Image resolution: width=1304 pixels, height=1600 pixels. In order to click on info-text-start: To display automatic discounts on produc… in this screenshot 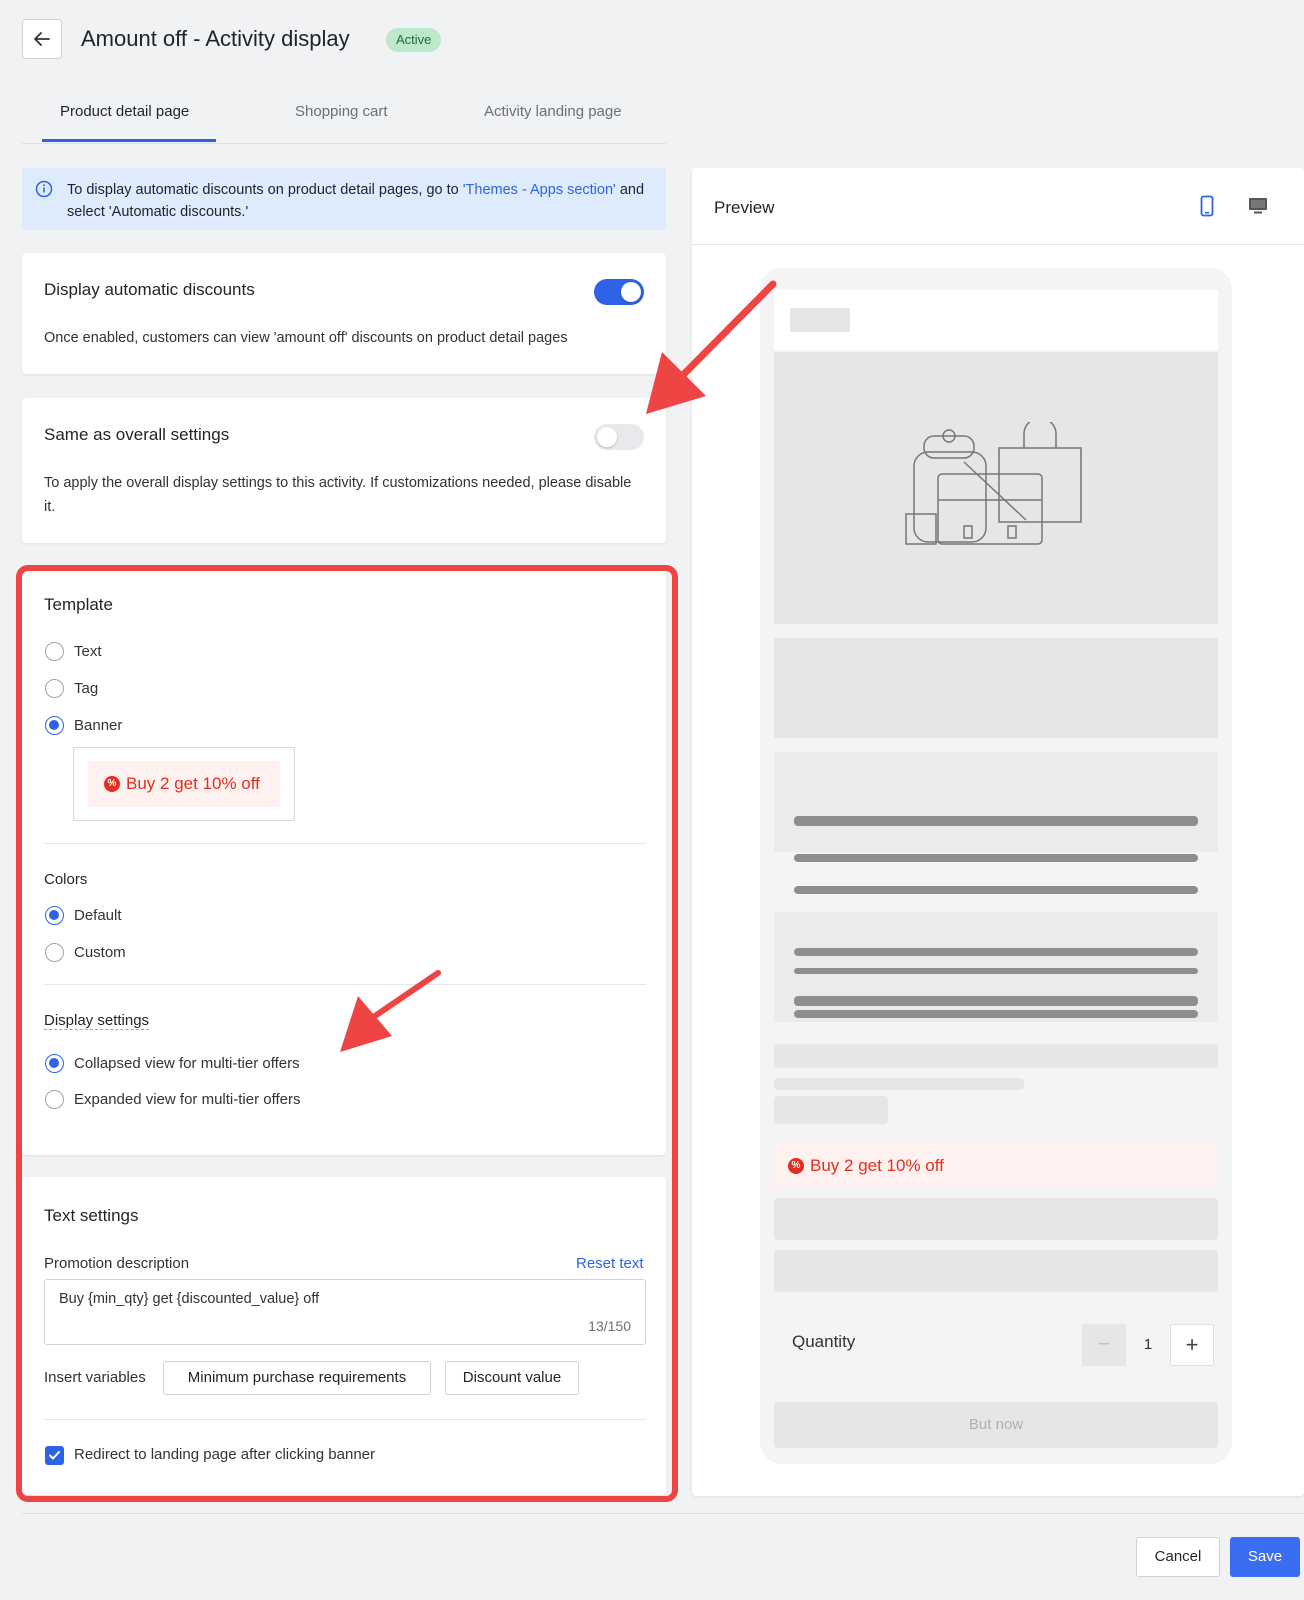, I will do `click(265, 190)`.